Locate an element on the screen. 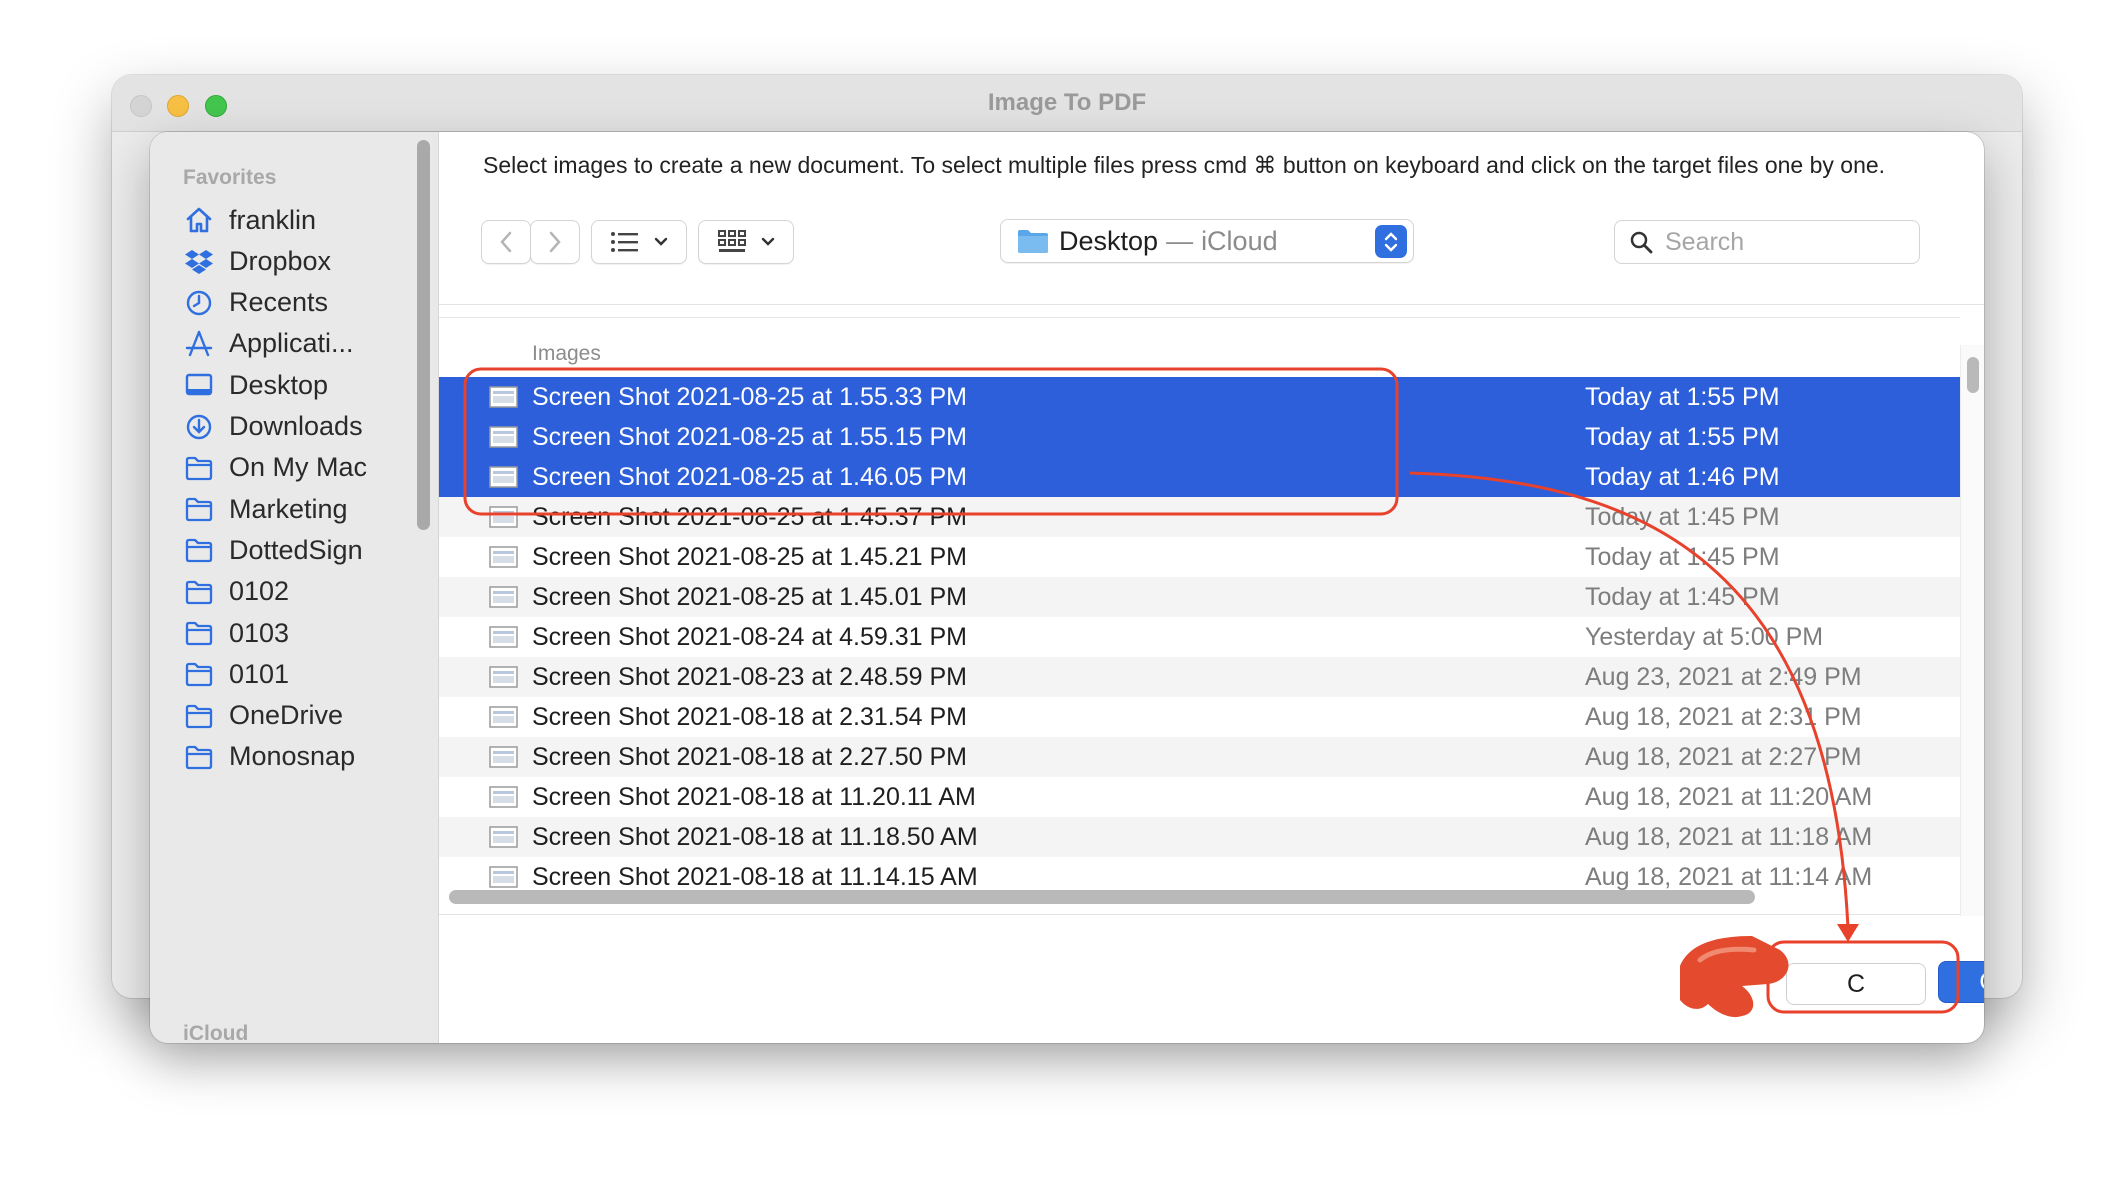 This screenshot has width=2124, height=1186. sidebar-item-franklin: franklin is located at coordinates (303, 220).